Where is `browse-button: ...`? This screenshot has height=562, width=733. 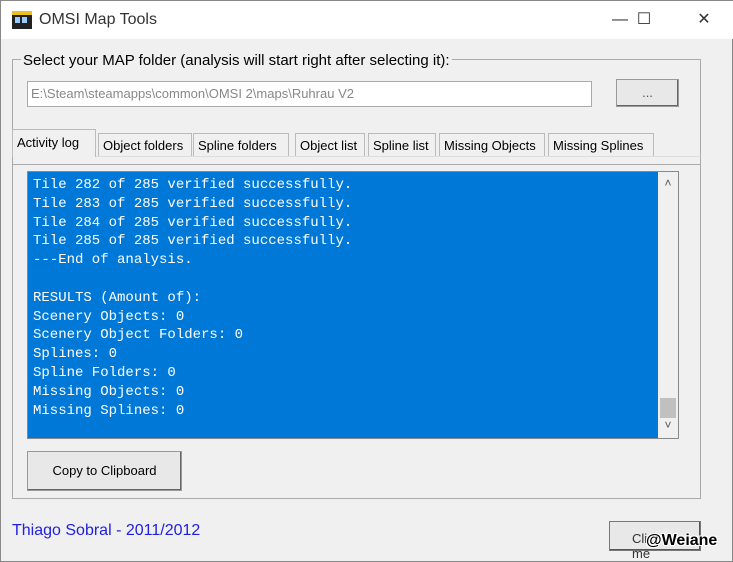 browse-button: ... is located at coordinates (647, 93).